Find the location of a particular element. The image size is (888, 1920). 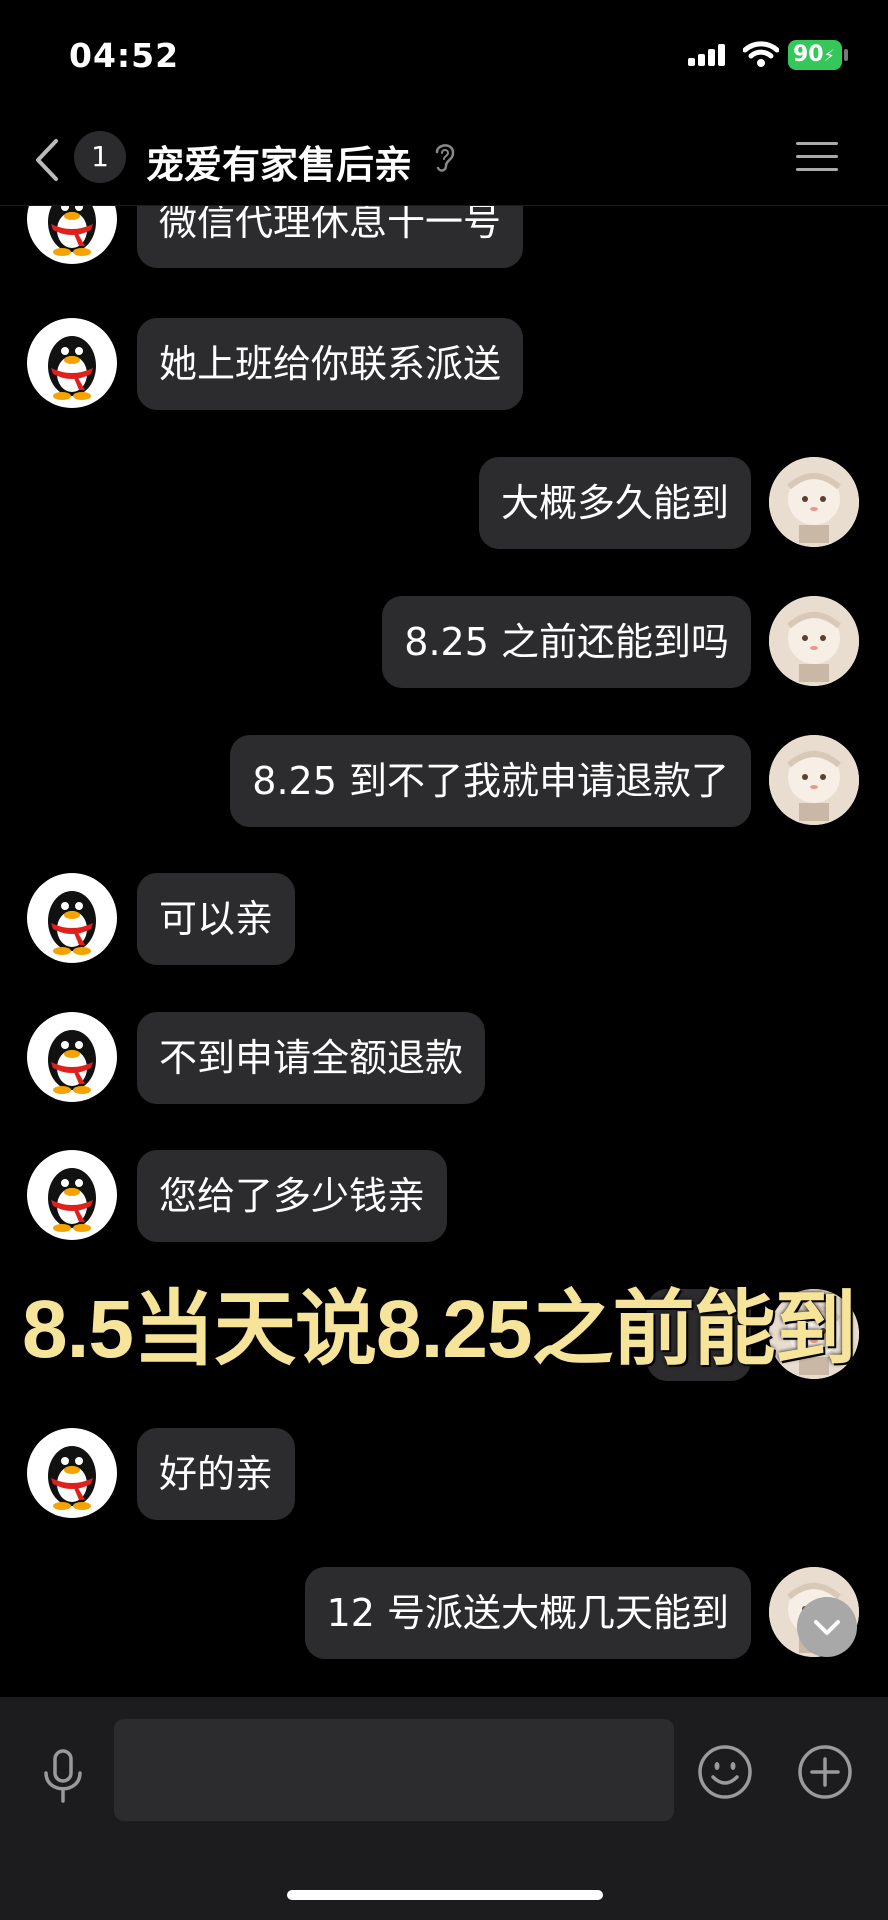

status-time: 04:52 is located at coordinates (124, 55).